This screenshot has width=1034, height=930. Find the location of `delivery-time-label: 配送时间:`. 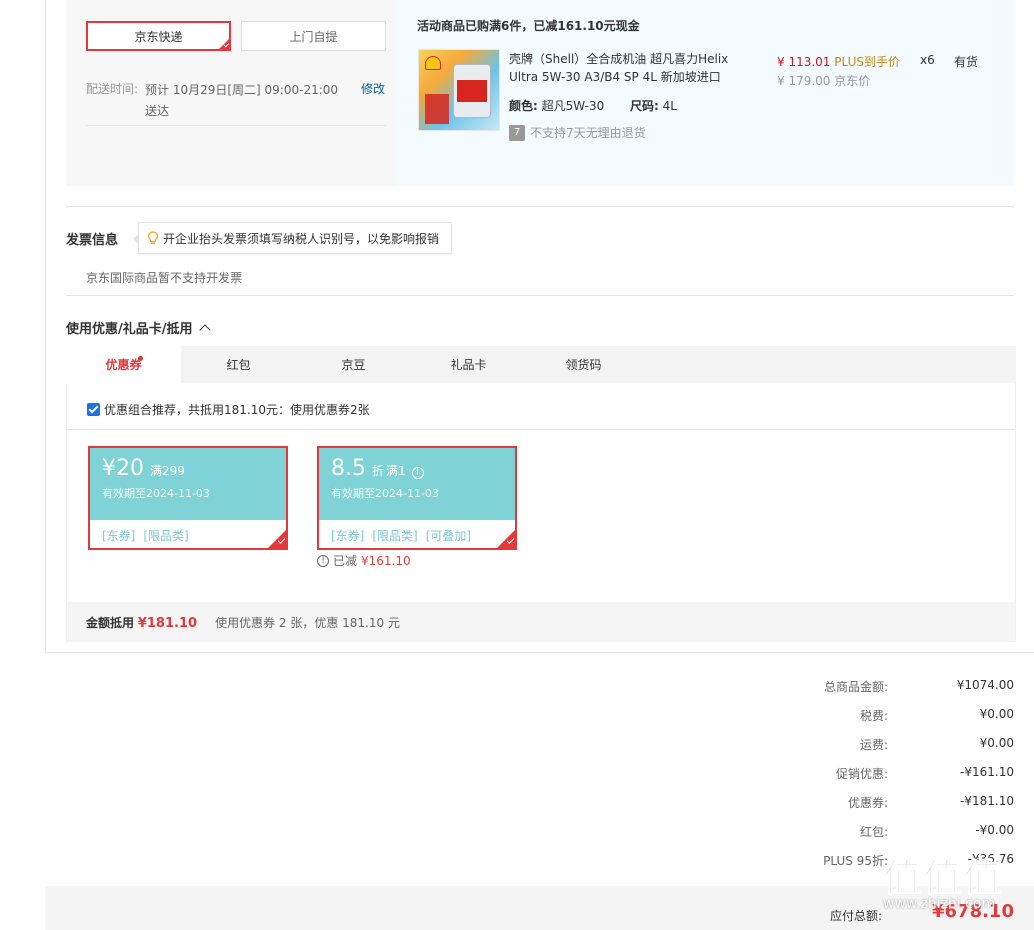

delivery-time-label: 配送时间: is located at coordinates (112, 89).